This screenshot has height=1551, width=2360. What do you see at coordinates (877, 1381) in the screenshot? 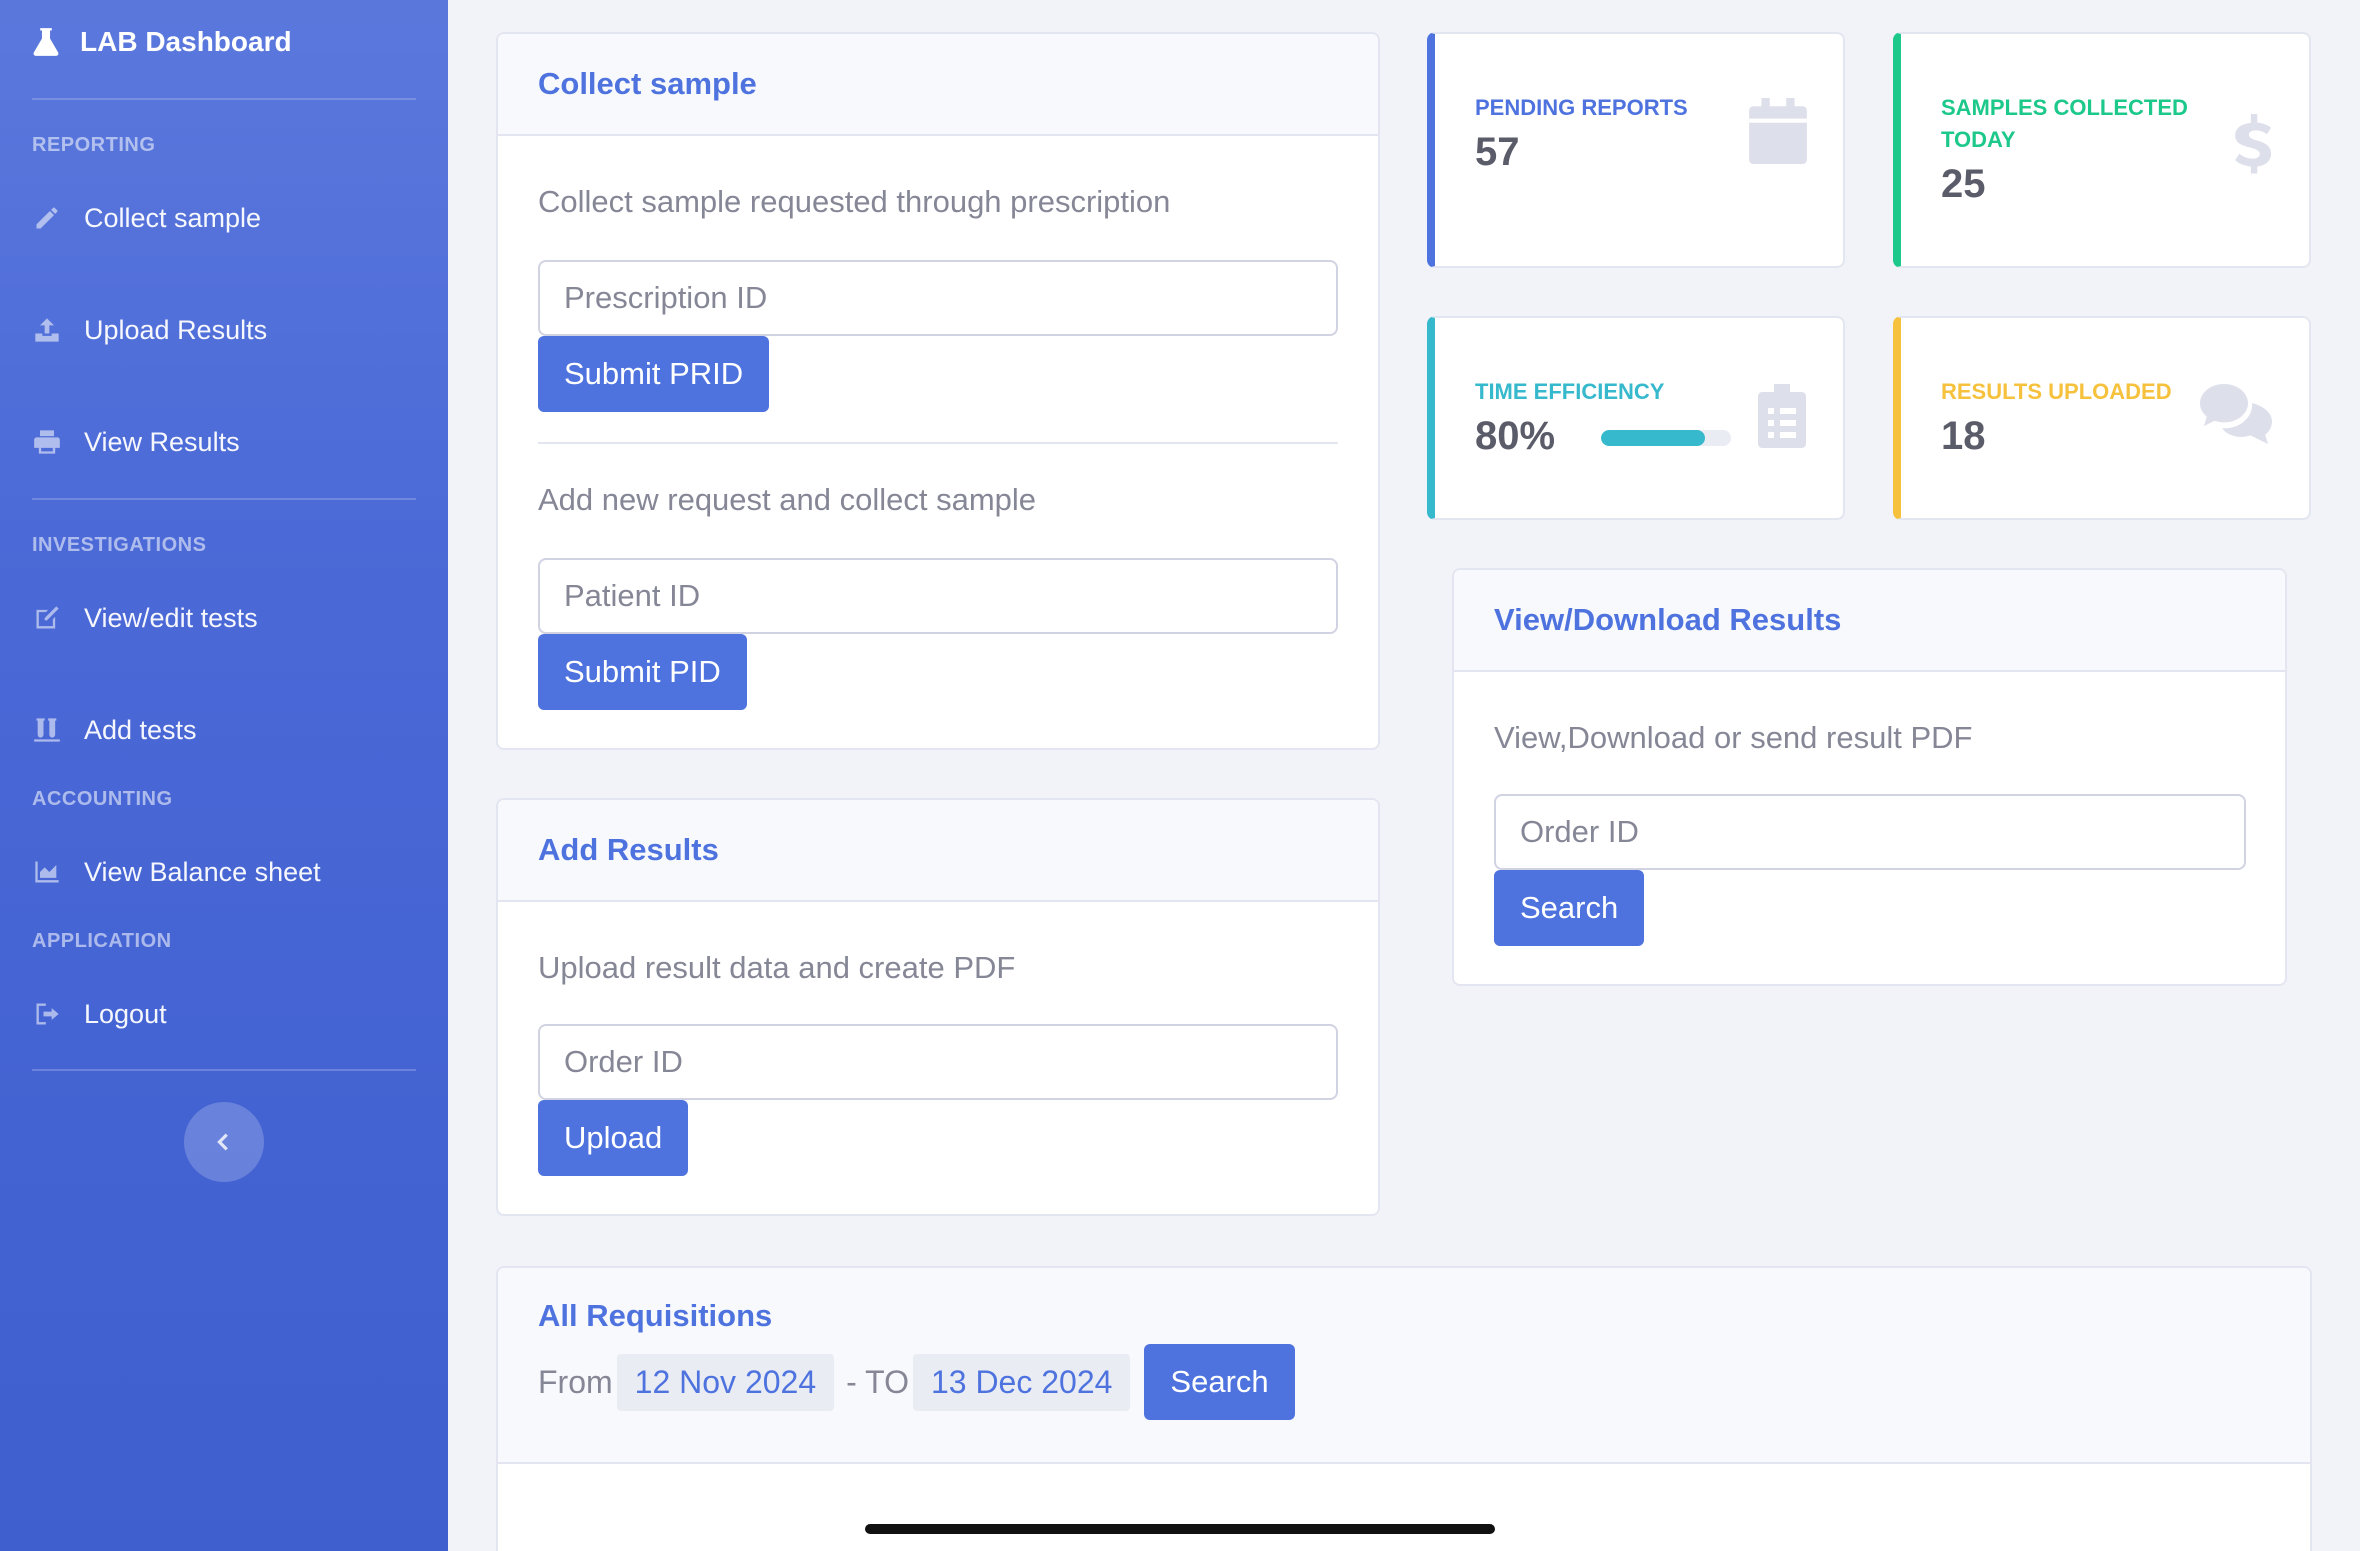
I see `to-label: - TO` at bounding box center [877, 1381].